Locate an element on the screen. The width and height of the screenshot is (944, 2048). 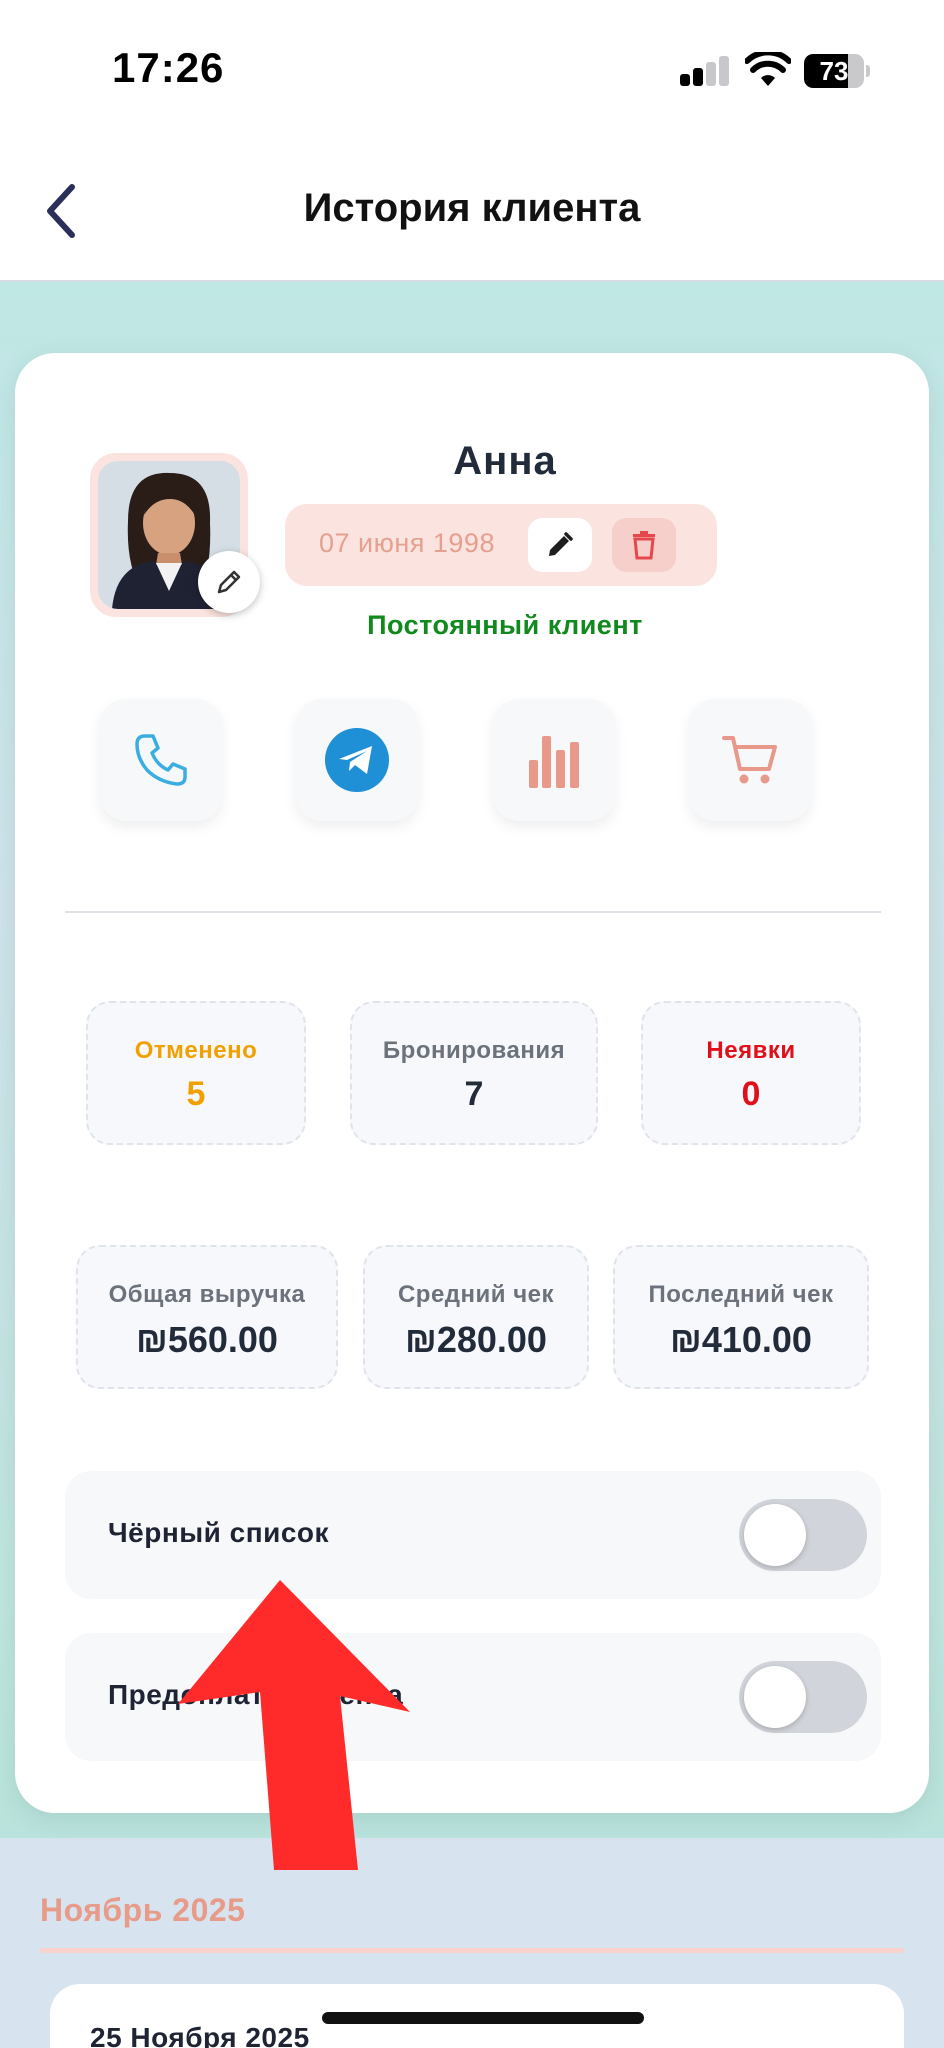
blacklist-label: Чёрный список is located at coordinates (219, 1532).